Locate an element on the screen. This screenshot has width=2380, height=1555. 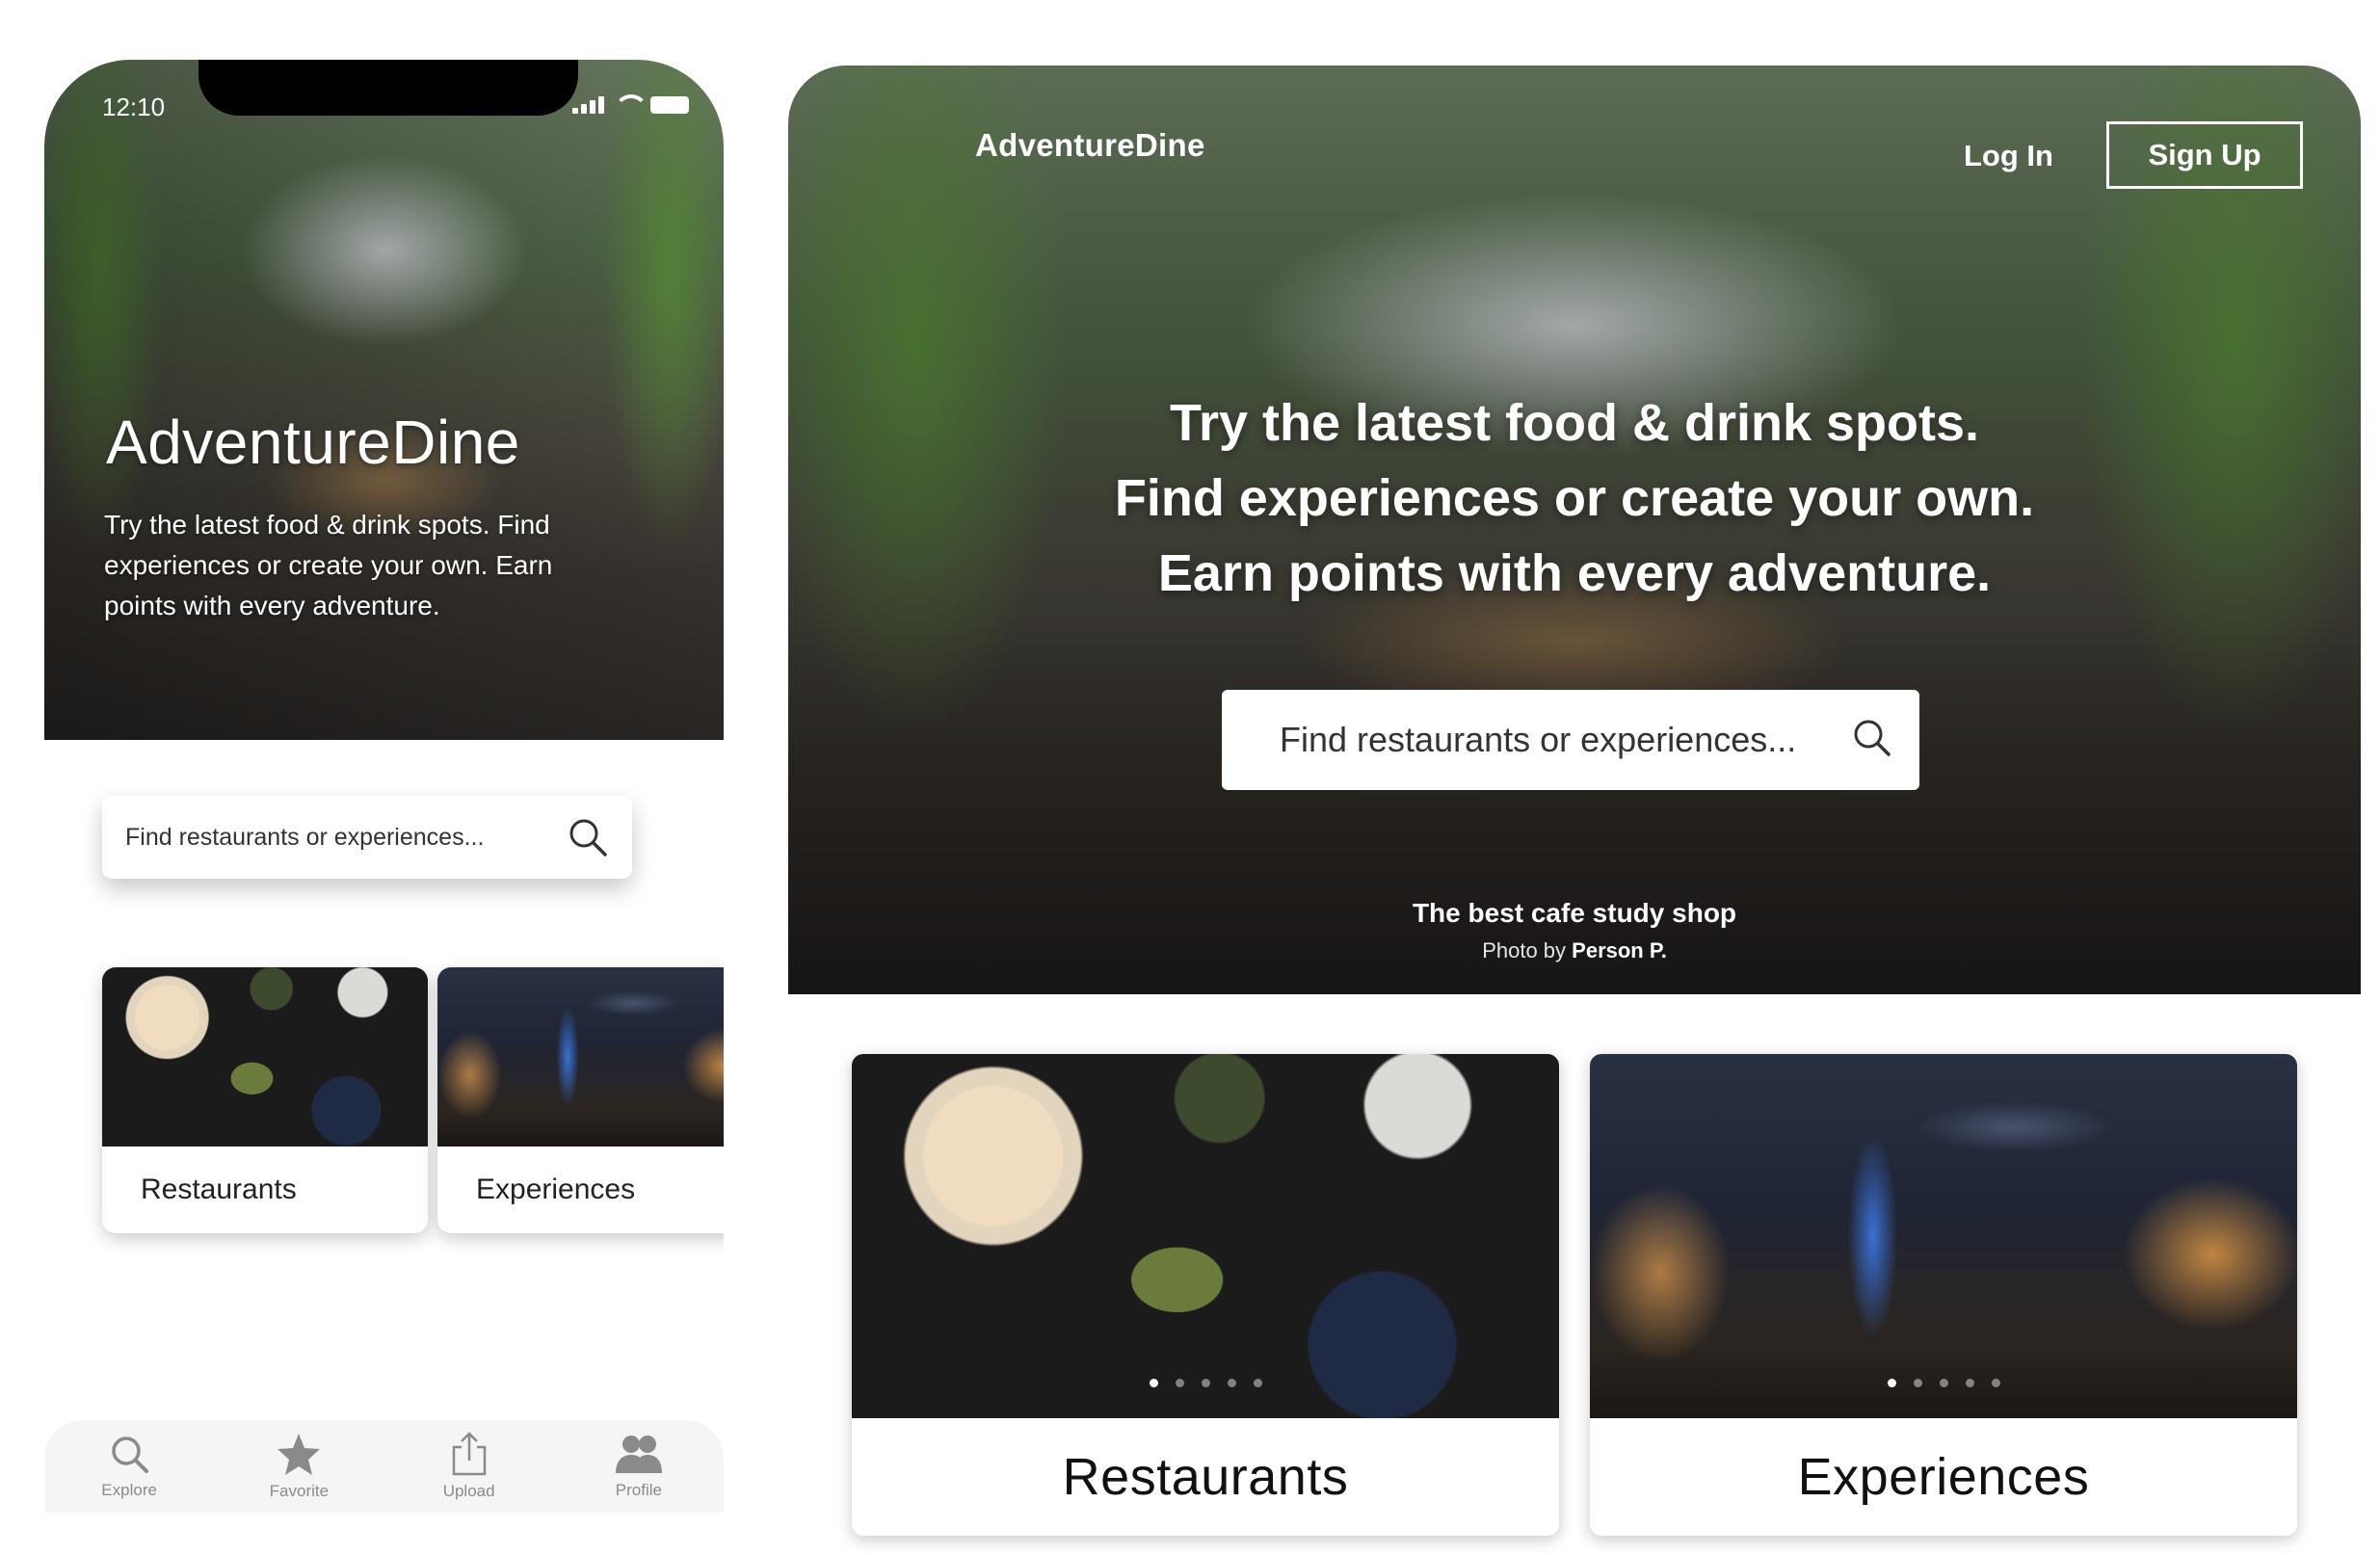
headline-line: Earn points with every adventure. is located at coordinates (1574, 573).